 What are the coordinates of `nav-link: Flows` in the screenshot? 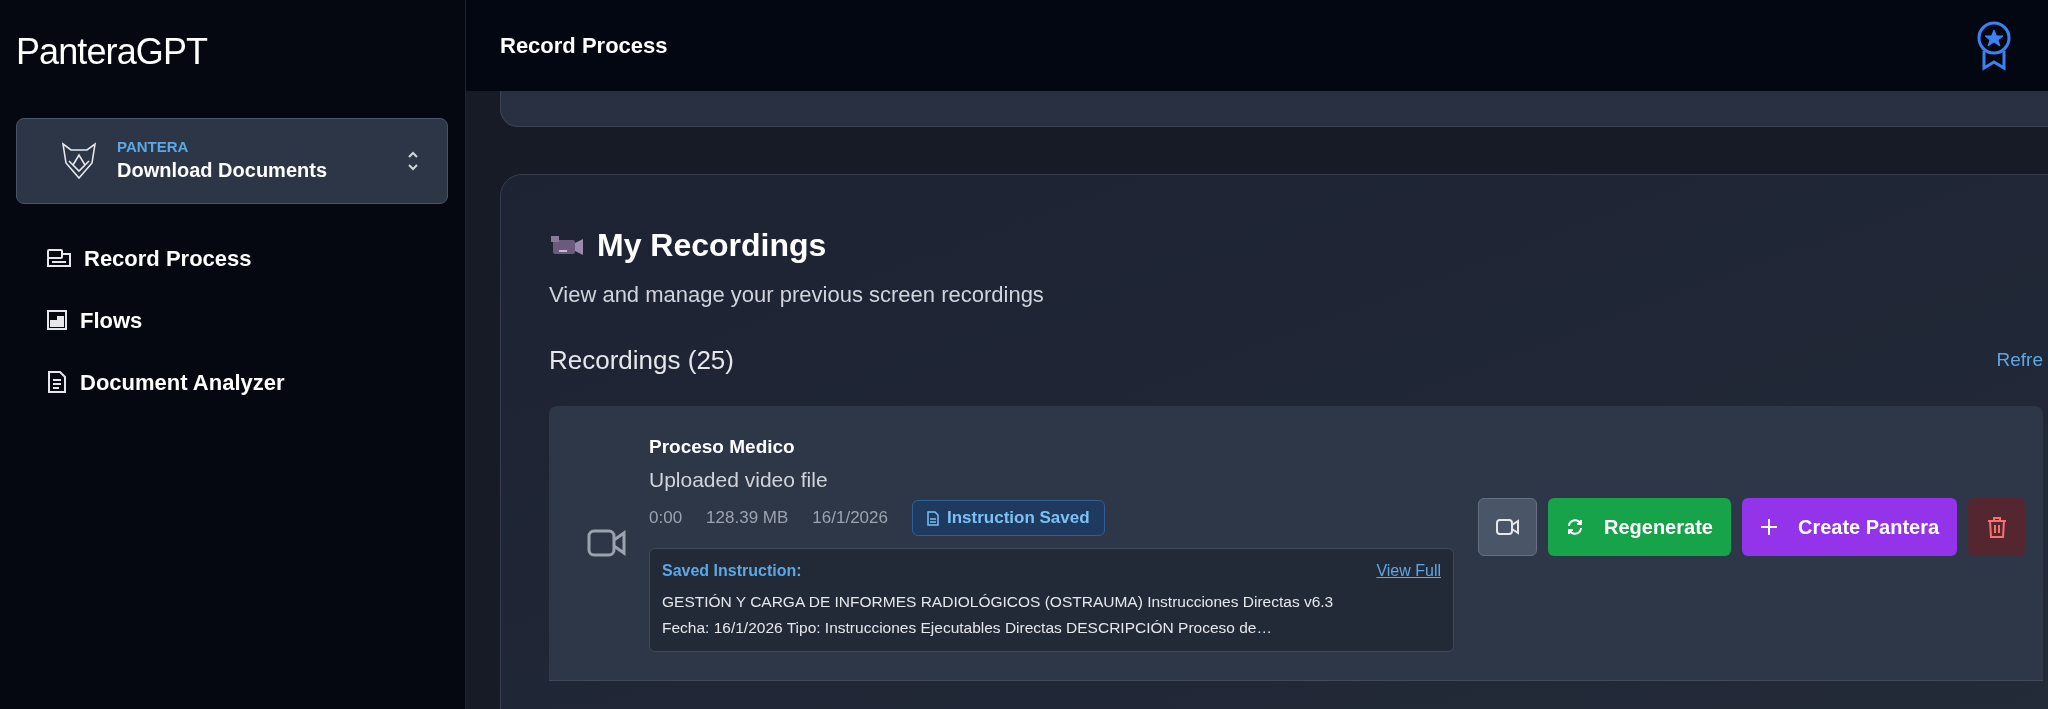 It's located at (111, 320).